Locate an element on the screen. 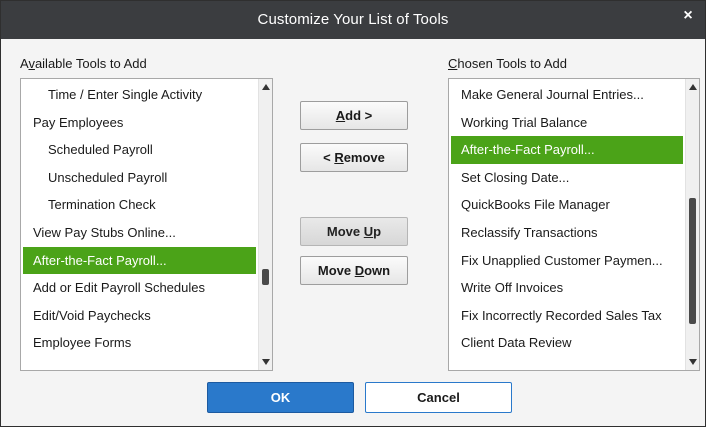 Image resolution: width=706 pixels, height=427 pixels. chosen-label-accel: C is located at coordinates (453, 63).